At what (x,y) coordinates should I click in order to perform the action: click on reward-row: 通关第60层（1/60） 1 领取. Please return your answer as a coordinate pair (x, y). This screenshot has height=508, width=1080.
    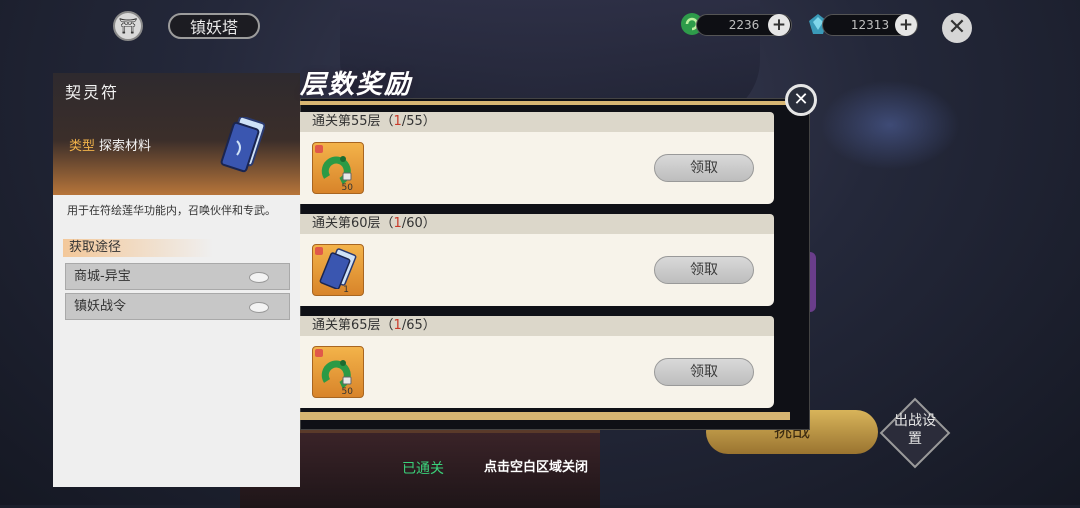
    Looking at the image, I should click on (537, 261).